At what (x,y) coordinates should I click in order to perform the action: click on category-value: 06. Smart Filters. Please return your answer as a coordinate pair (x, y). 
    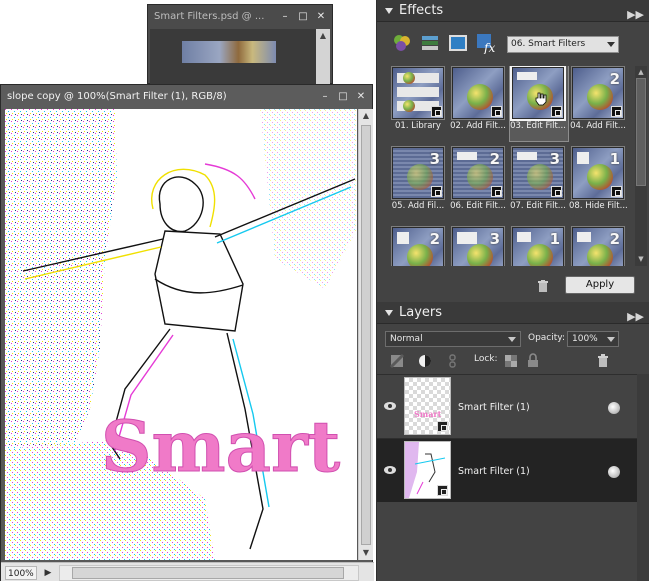
    Looking at the image, I should click on (548, 44).